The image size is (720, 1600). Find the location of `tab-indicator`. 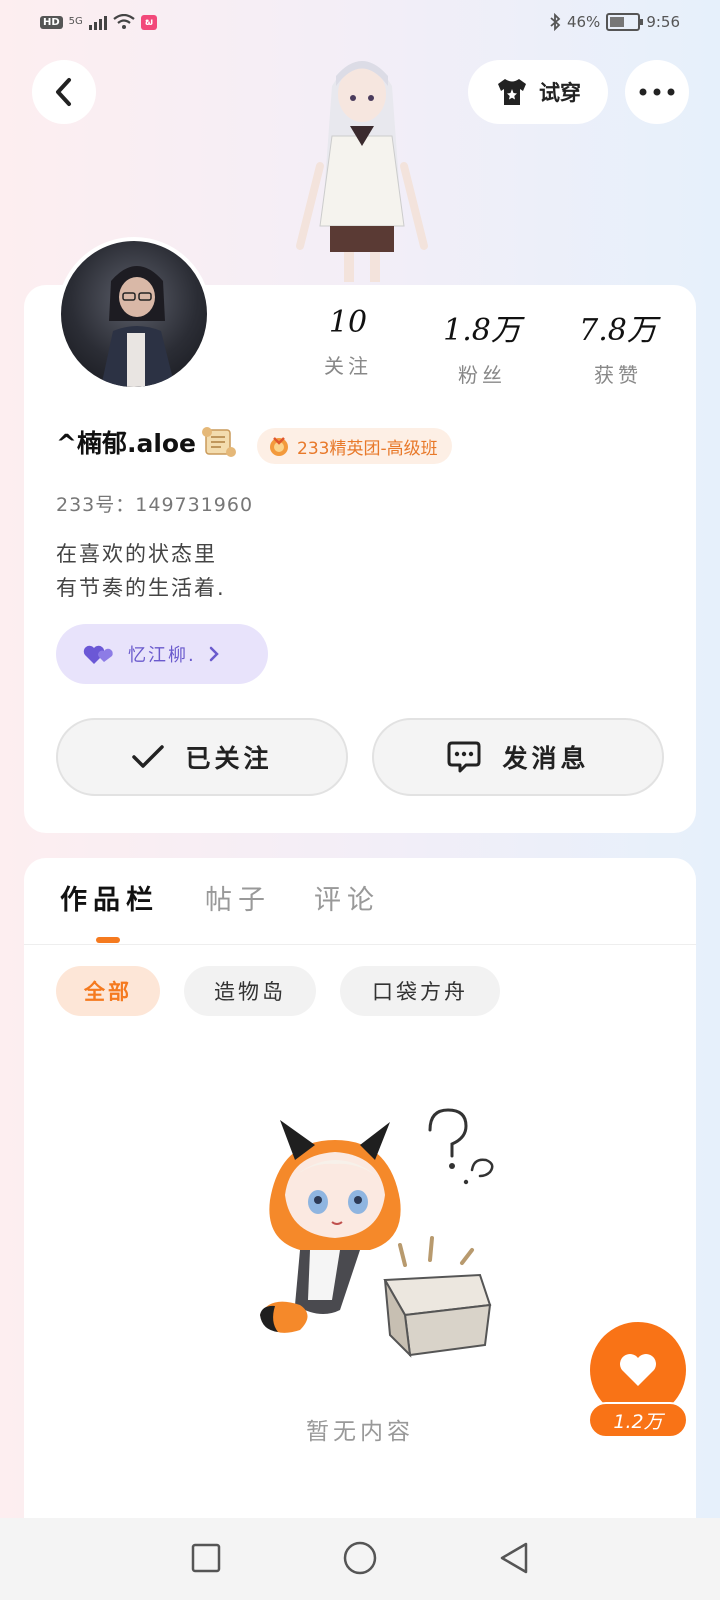

tab-indicator is located at coordinates (108, 940).